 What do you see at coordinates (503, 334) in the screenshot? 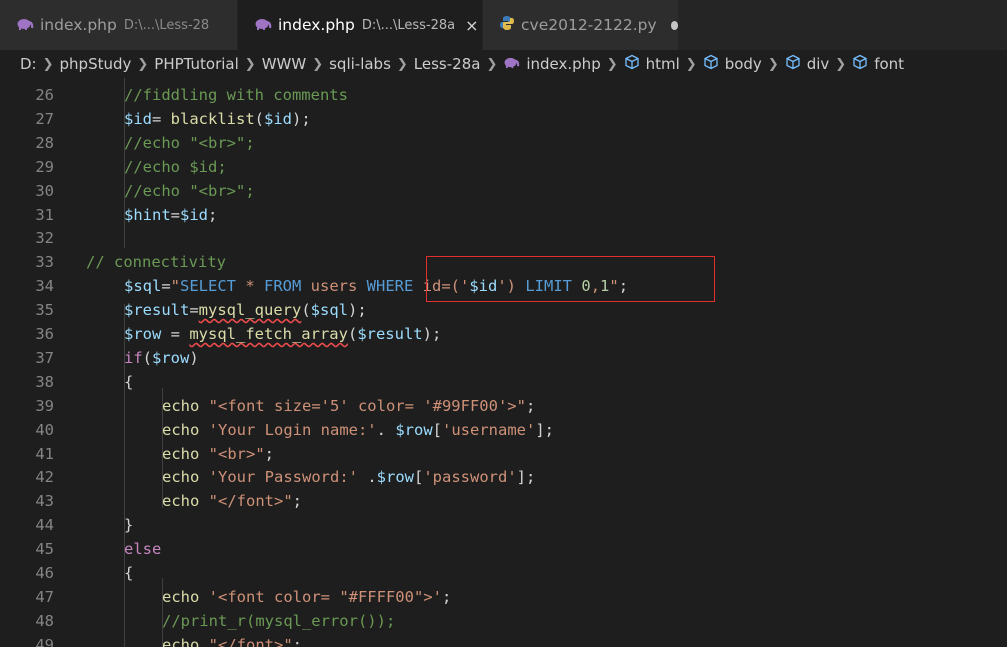
I see `code-line: 36 $row = mysql_fetch_array($result);` at bounding box center [503, 334].